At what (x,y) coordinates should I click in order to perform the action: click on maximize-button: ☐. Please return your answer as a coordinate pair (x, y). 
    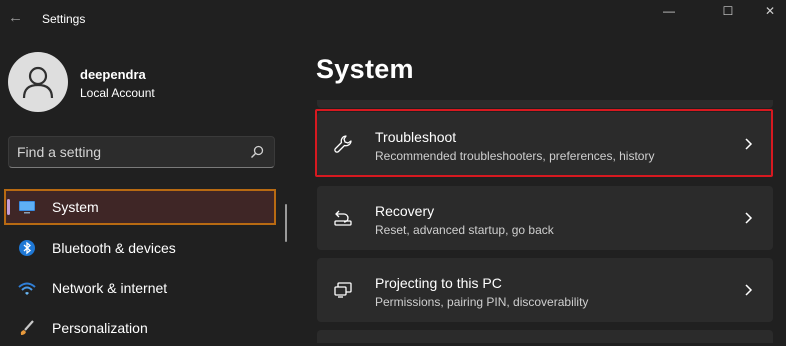
    Looking at the image, I should click on (728, 11).